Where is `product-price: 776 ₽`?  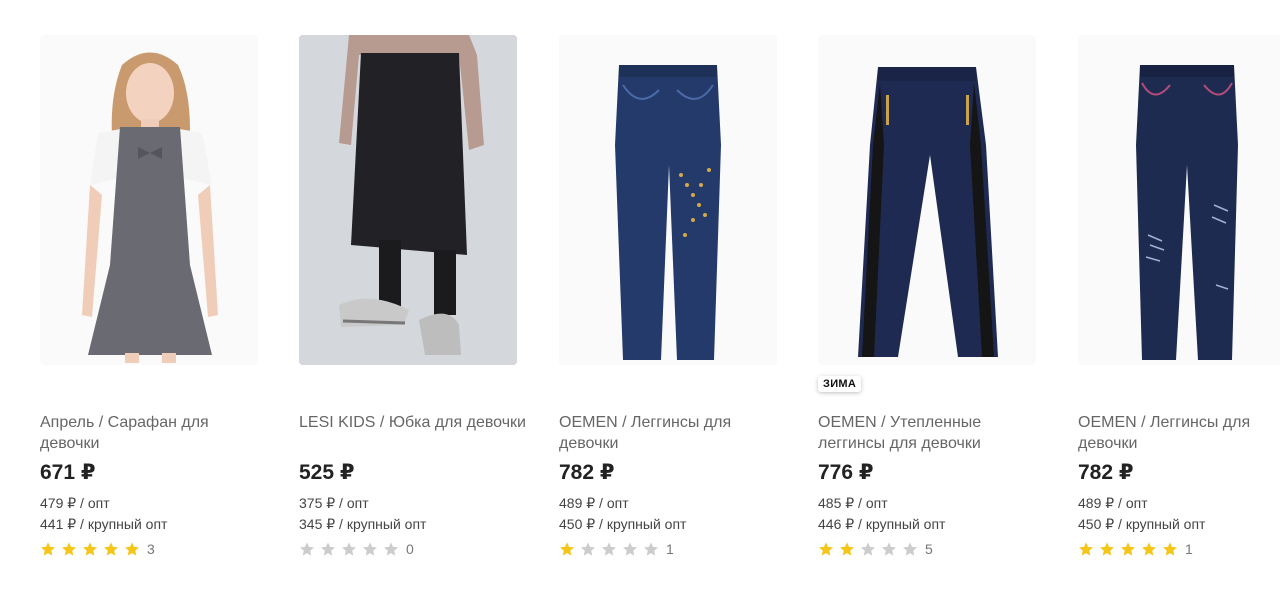 product-price: 776 ₽ is located at coordinates (846, 472).